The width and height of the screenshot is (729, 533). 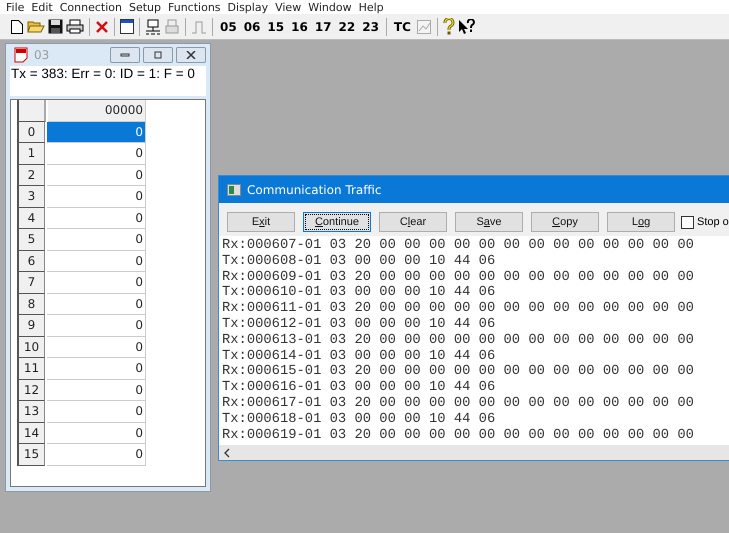 What do you see at coordinates (32, 433) in the screenshot?
I see `row-header: 14` at bounding box center [32, 433].